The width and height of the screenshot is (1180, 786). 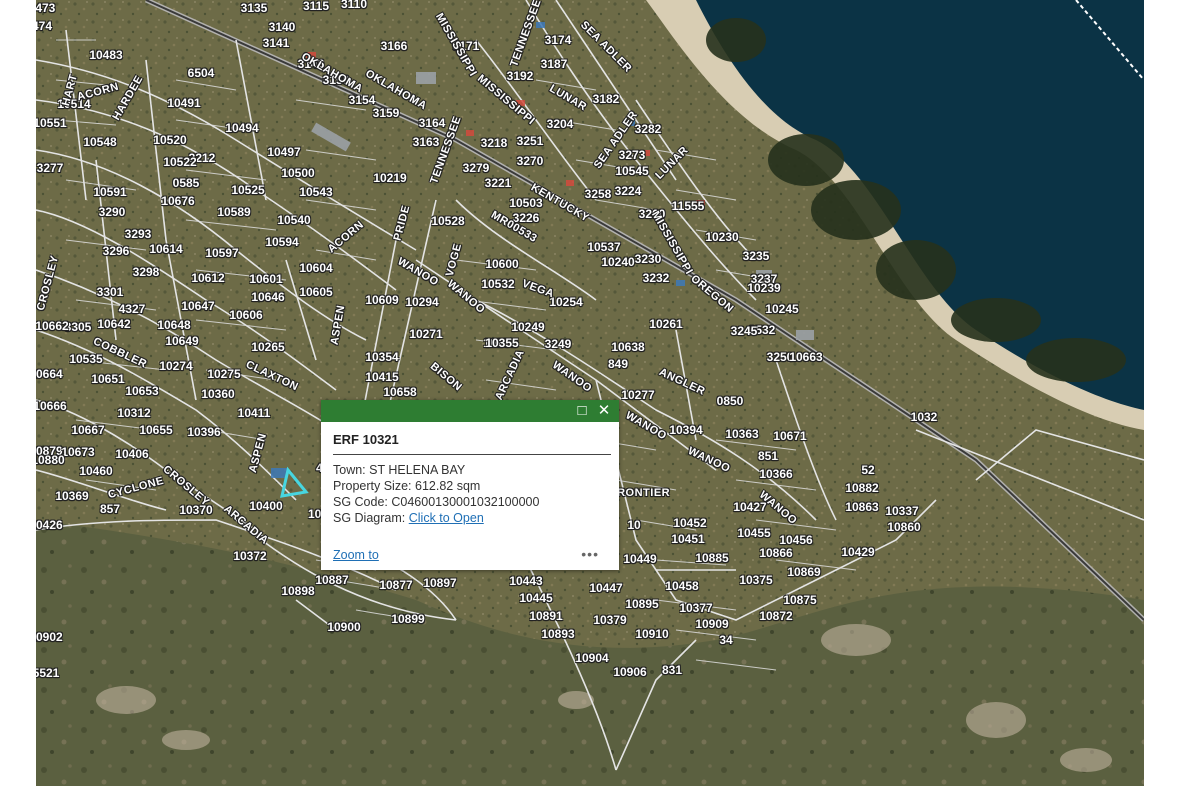 What do you see at coordinates (742, 434) in the screenshot?
I see `parcel-number-label: 10363` at bounding box center [742, 434].